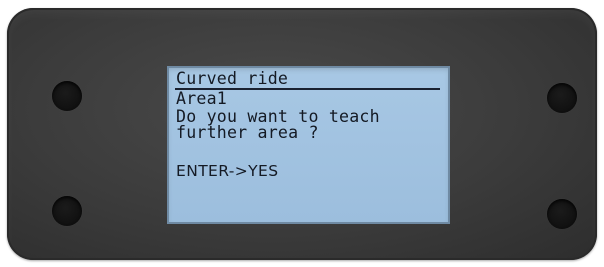 The image size is (604, 267). I want to click on mounting-hole-top-right, so click(562, 98).